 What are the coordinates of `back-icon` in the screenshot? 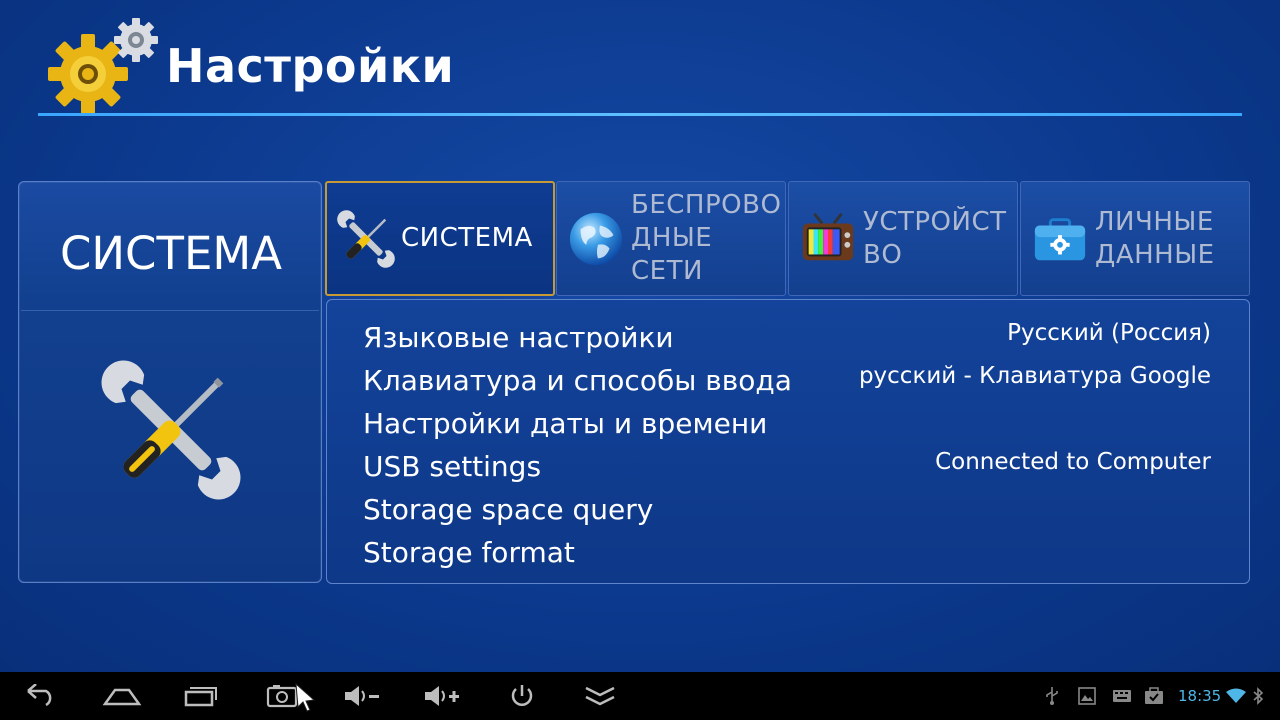 It's located at (42, 696).